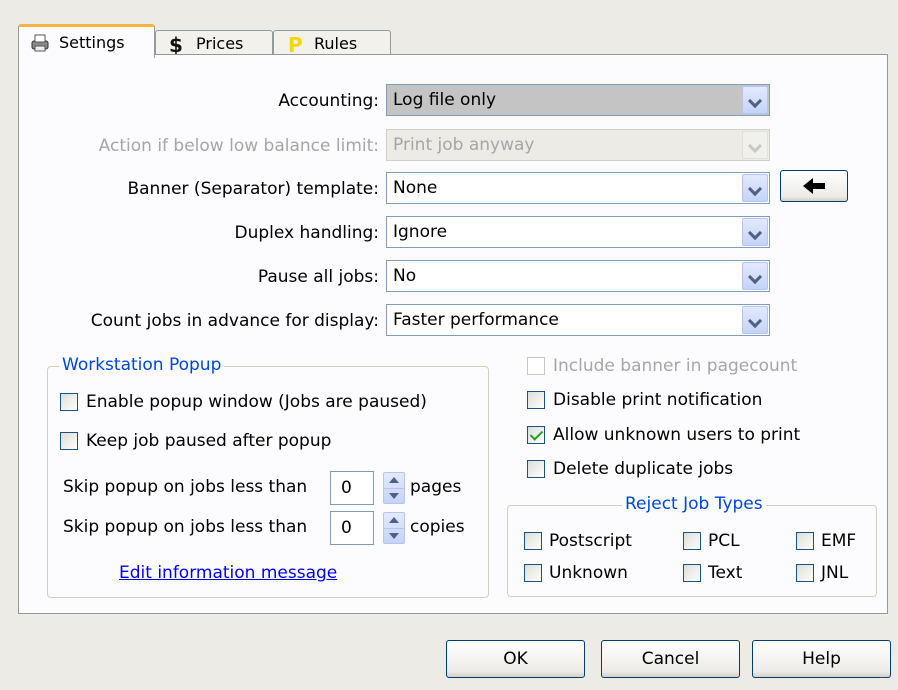 This screenshot has height=690, width=898. What do you see at coordinates (336, 43) in the screenshot?
I see `tab-rules-label: Rules` at bounding box center [336, 43].